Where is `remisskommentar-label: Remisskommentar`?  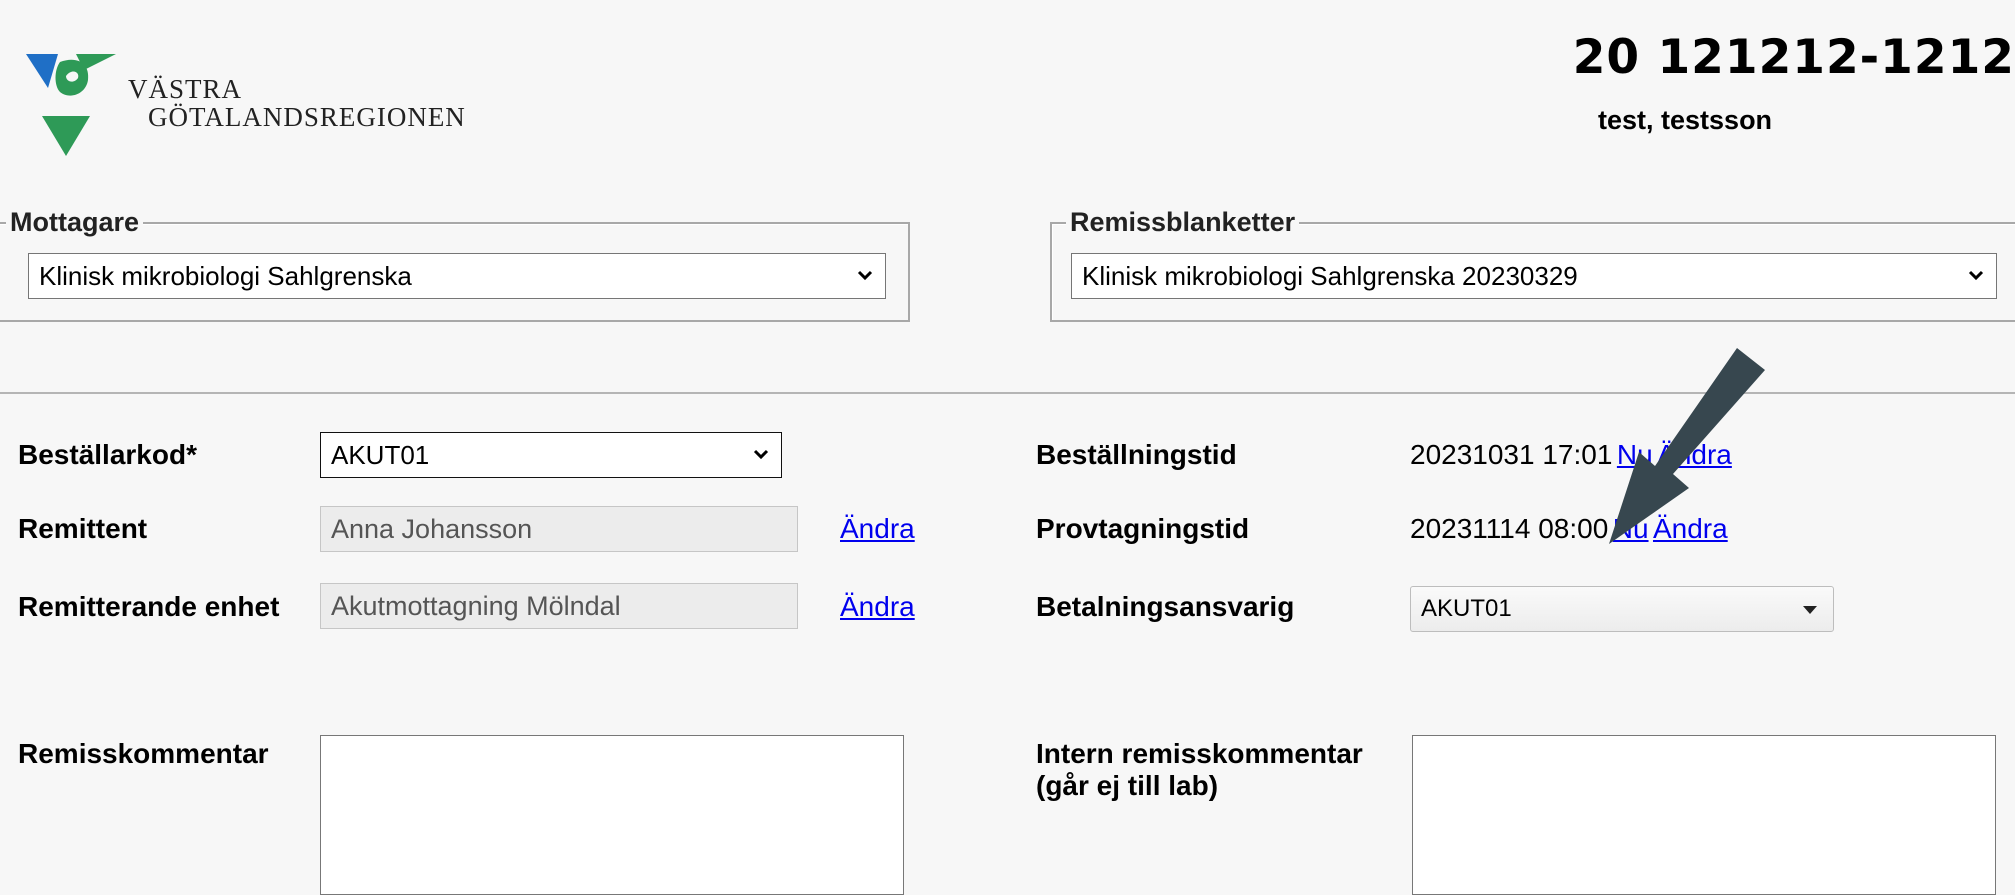
remisskommentar-label: Remisskommentar is located at coordinates (143, 753).